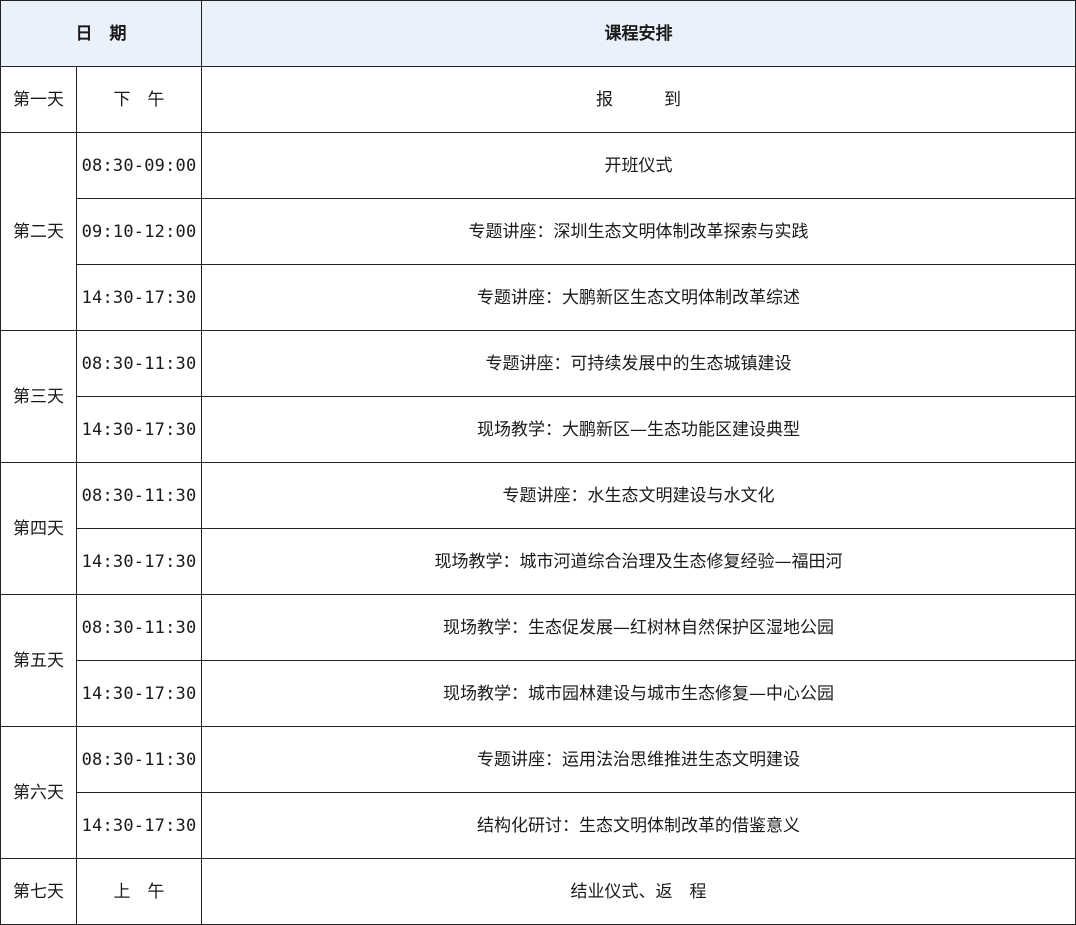 The width and height of the screenshot is (1076, 925). What do you see at coordinates (38, 231) in the screenshot?
I see `day-cell: 第二天` at bounding box center [38, 231].